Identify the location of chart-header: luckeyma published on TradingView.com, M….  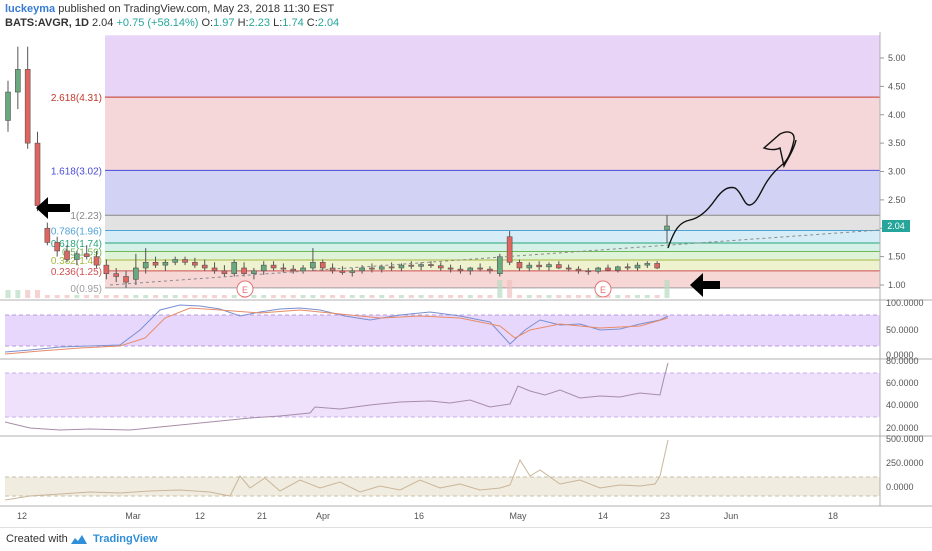
(466, 15).